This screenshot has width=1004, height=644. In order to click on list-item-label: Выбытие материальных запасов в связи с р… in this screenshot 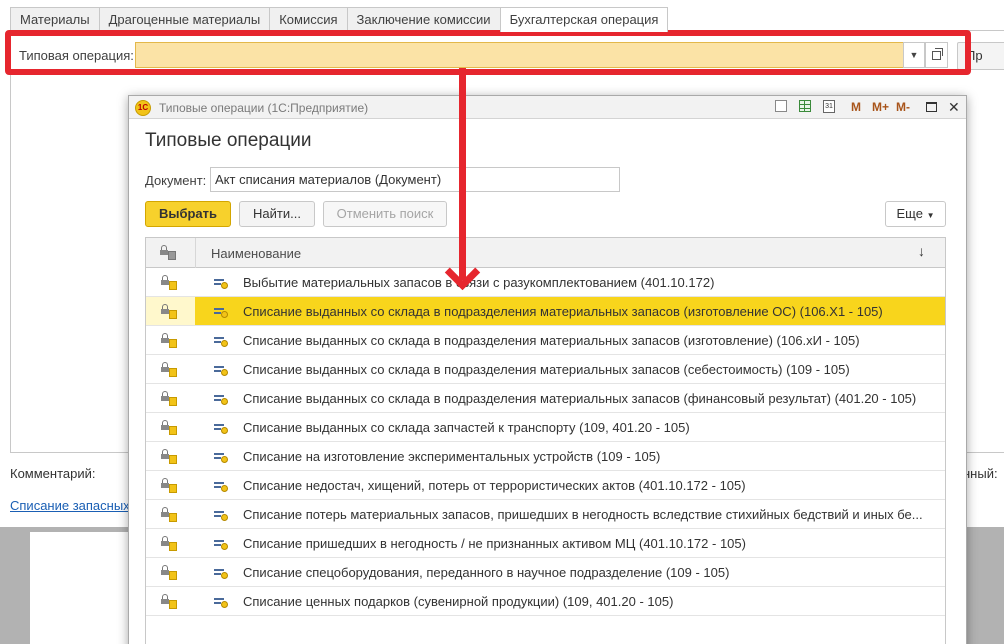, I will do `click(479, 282)`.